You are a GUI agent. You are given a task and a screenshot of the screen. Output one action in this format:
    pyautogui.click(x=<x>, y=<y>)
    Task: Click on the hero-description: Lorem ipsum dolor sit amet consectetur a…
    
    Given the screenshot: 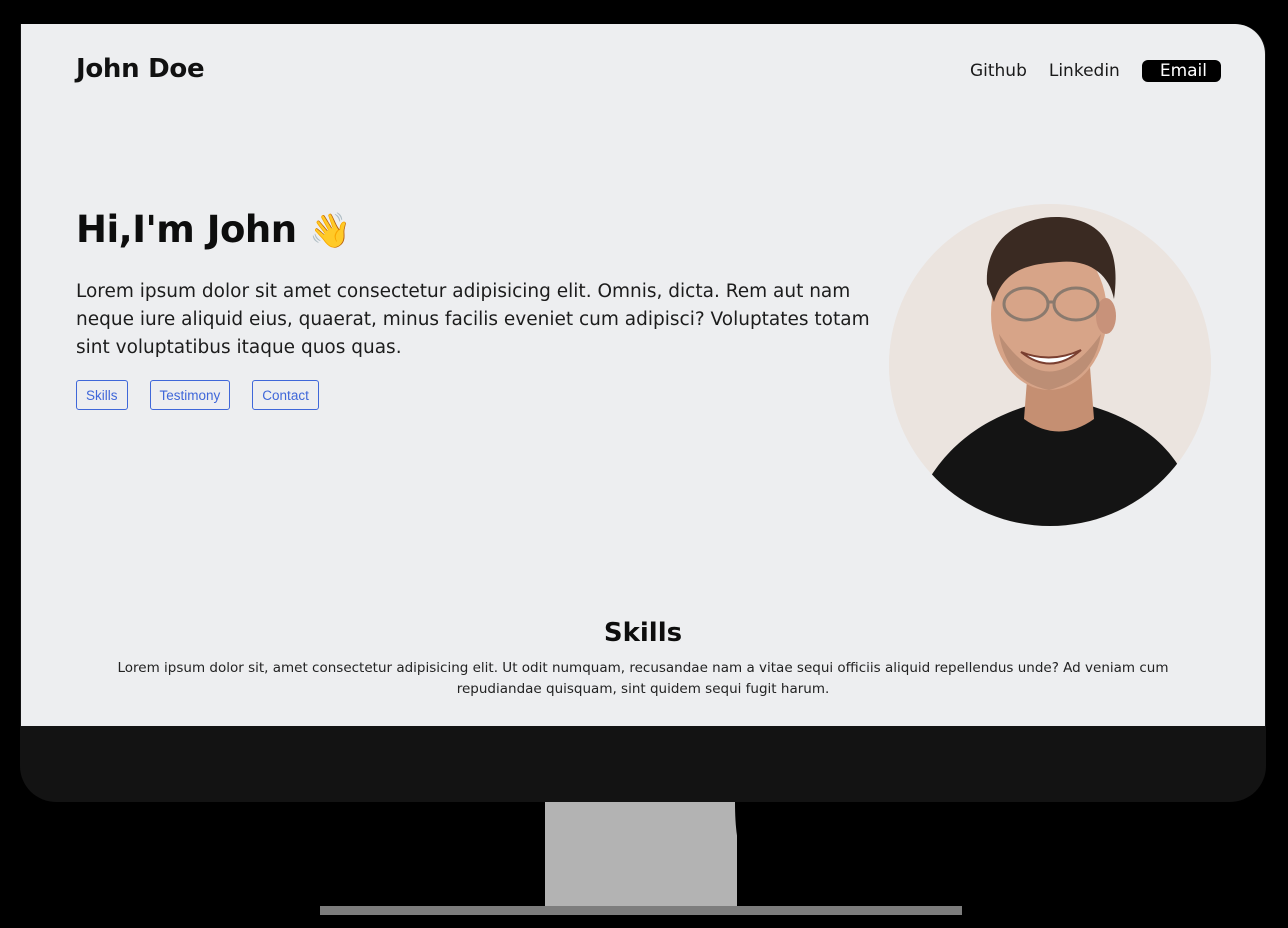 What is the action you would take?
    pyautogui.click(x=473, y=319)
    